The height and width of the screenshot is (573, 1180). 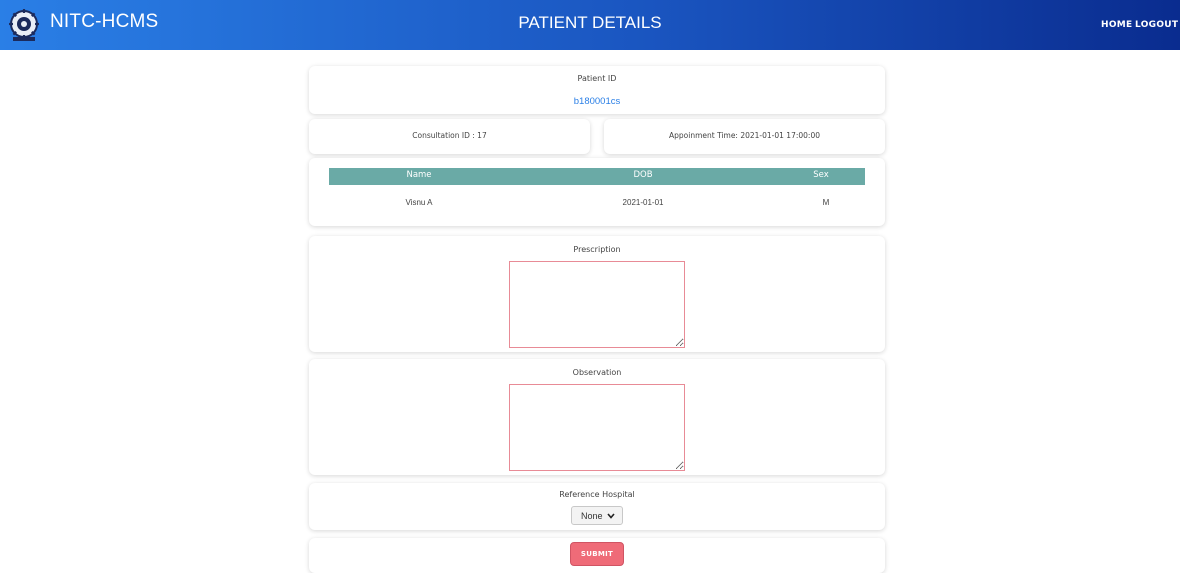 I want to click on observation-card: Observation, so click(x=597, y=417).